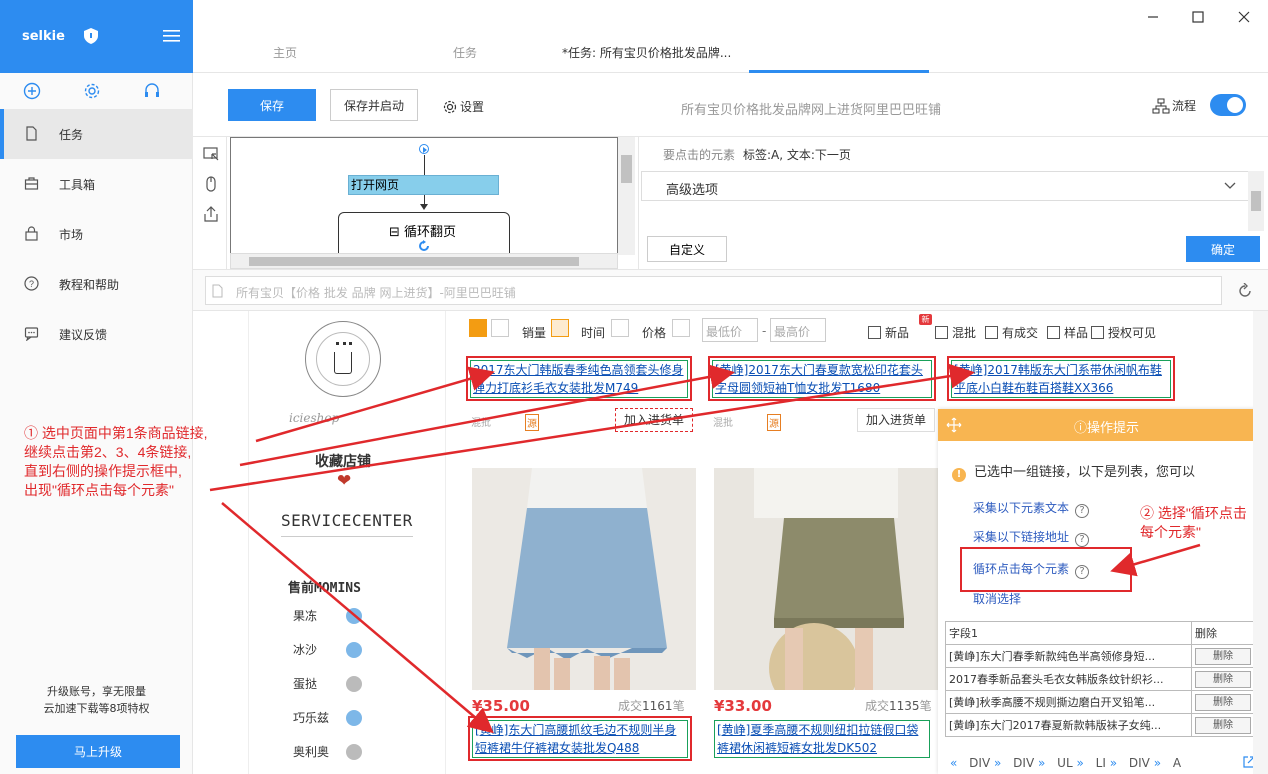 The image size is (1268, 774). Describe the element at coordinates (71, 135) in the screenshot. I see `sidebar-item-label: 任务` at that location.